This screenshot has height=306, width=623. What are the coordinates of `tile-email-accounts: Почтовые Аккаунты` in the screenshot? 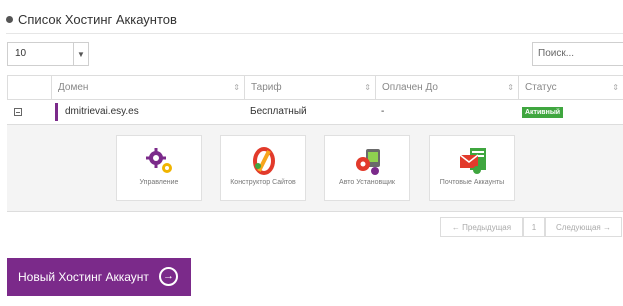 It's located at (472, 168).